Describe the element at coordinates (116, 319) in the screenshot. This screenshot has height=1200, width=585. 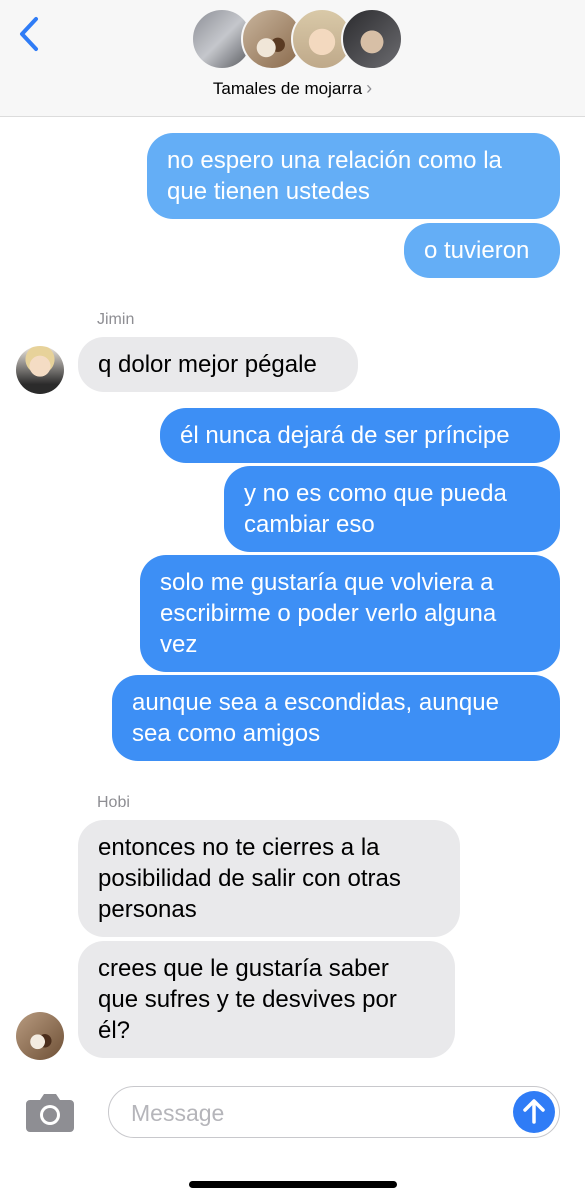
I see `sender-name: Jimin` at that location.